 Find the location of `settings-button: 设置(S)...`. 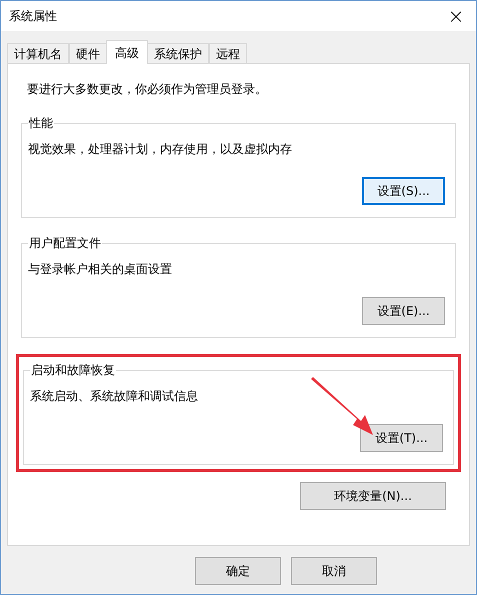

settings-button: 设置(S)... is located at coordinates (403, 191).